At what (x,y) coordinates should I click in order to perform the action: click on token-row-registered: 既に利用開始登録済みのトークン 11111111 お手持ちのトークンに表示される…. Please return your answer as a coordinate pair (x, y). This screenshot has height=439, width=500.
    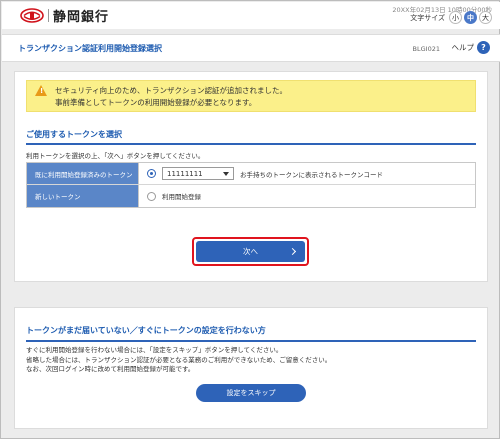
    Looking at the image, I should click on (251, 174).